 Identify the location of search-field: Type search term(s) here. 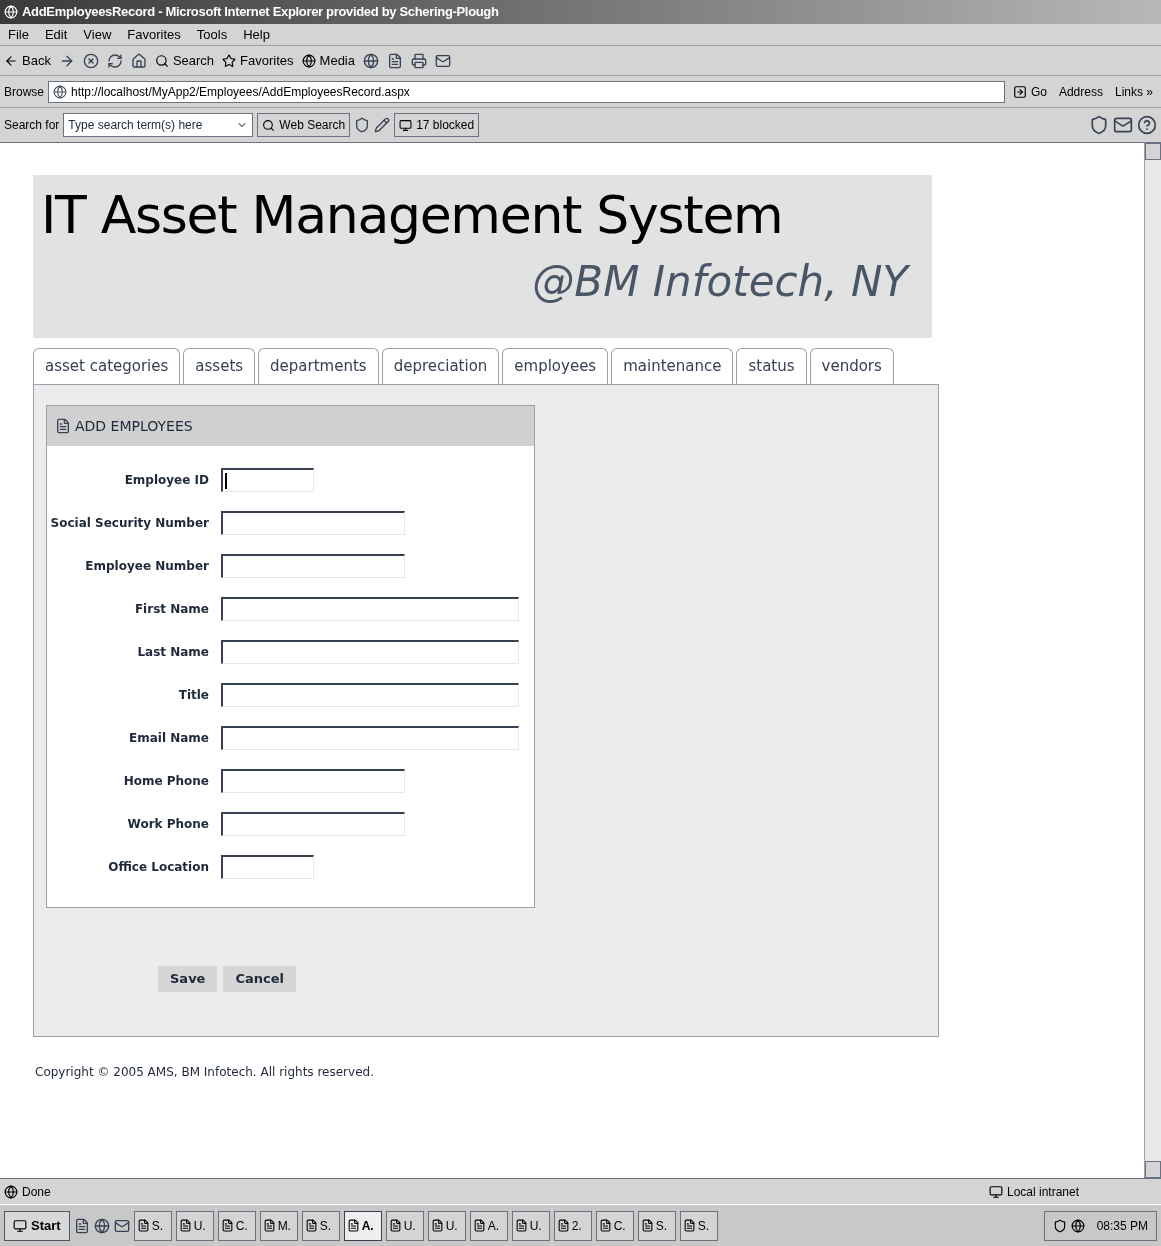
(158, 125).